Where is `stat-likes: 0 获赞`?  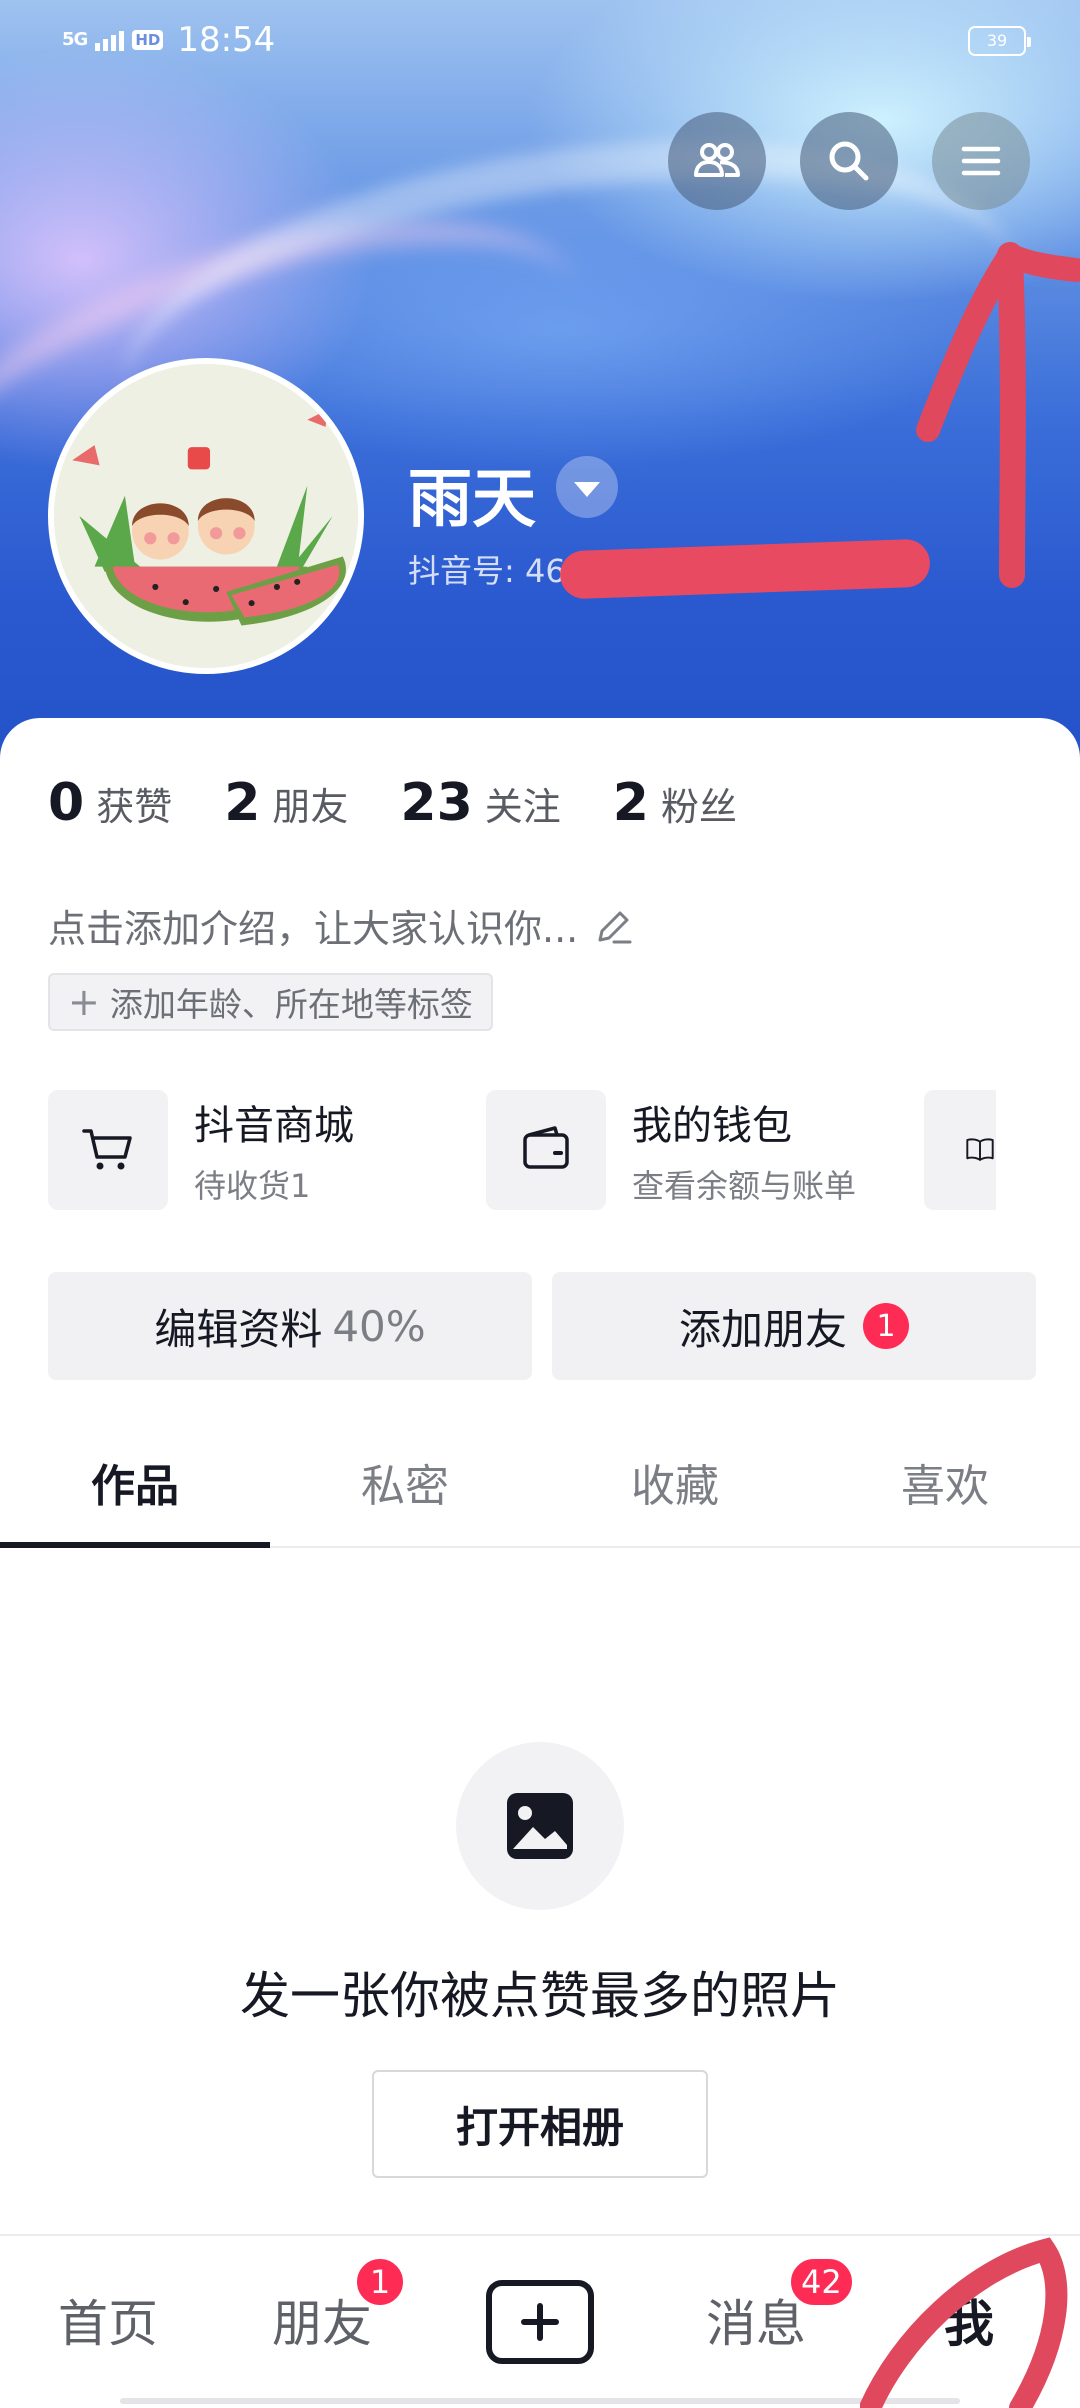 stat-likes: 0 获赞 is located at coordinates (110, 803).